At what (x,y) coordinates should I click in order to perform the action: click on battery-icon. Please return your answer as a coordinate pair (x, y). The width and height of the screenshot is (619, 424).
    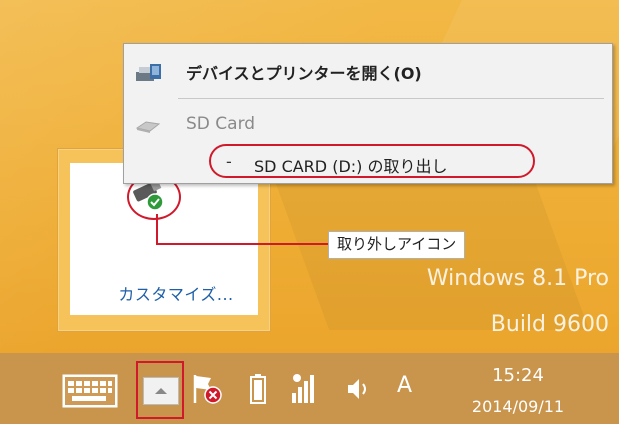
    Looking at the image, I should click on (258, 389).